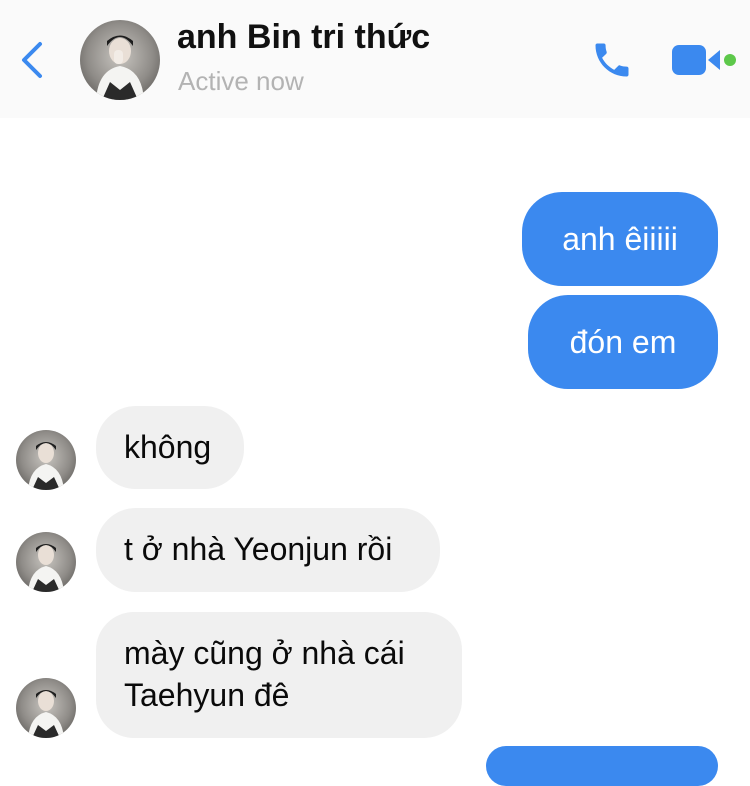 This screenshot has height=786, width=750. What do you see at coordinates (602, 766) in the screenshot?
I see `sent-message` at bounding box center [602, 766].